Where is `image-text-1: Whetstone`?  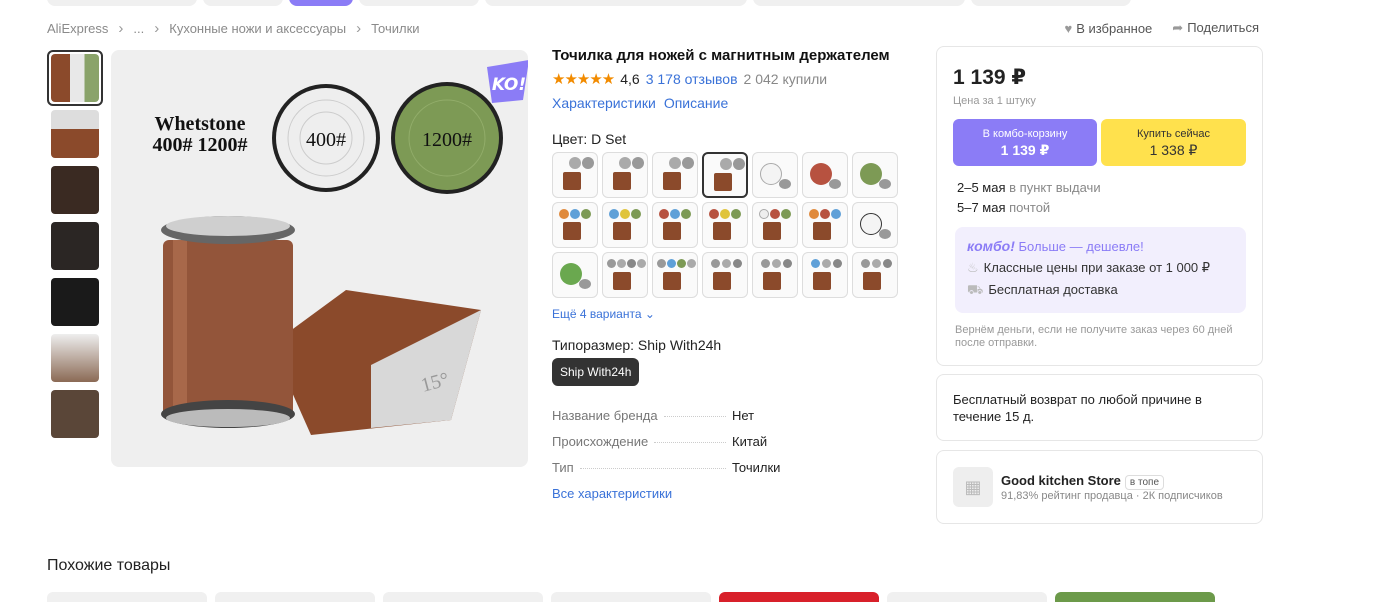 image-text-1: Whetstone is located at coordinates (199, 124).